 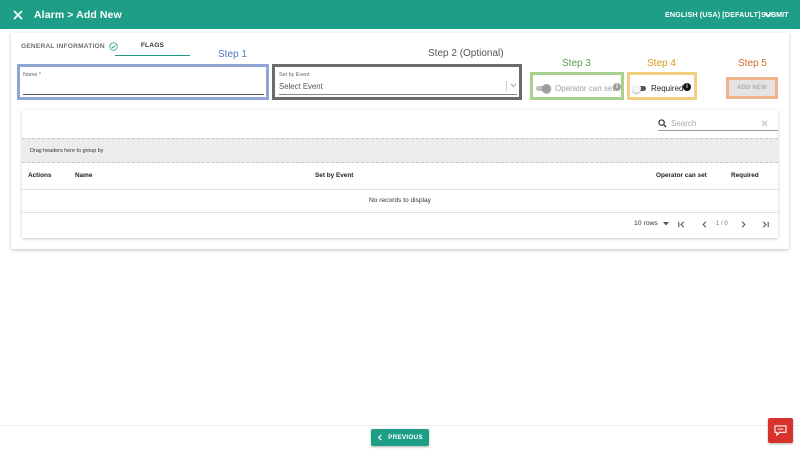 What do you see at coordinates (513, 85) in the screenshot?
I see `chevron-down-icon` at bounding box center [513, 85].